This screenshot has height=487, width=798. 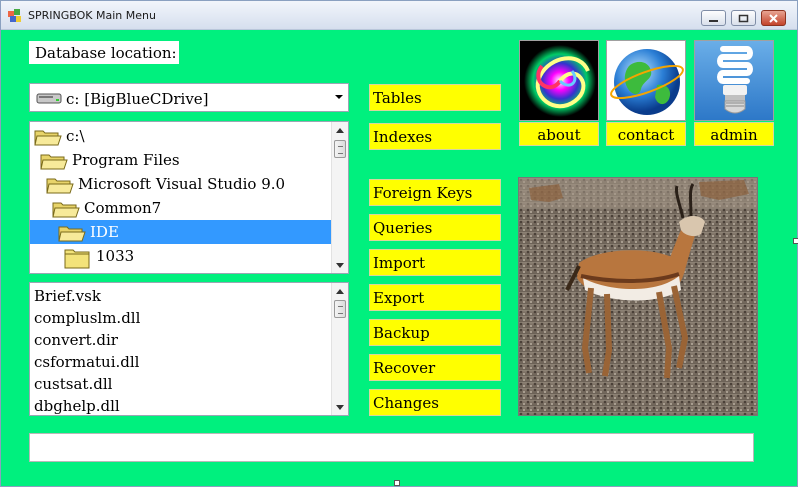 I want to click on admin-image, so click(x=734, y=80).